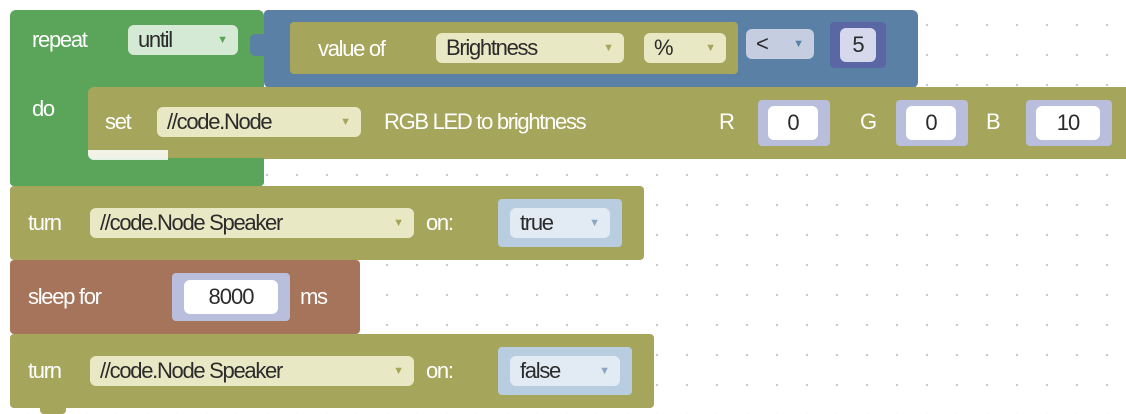 Image resolution: width=1126 pixels, height=414 pixels. I want to click on g-number-block: 0, so click(932, 123).